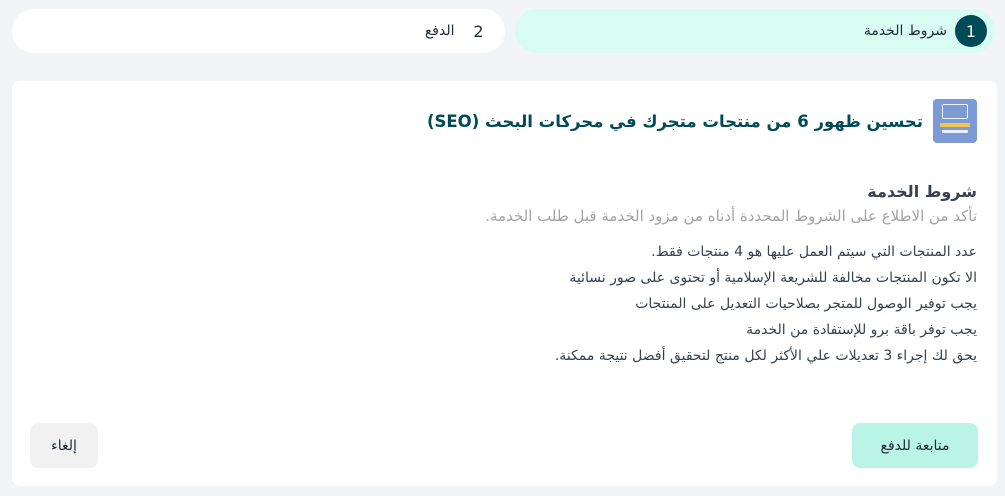  I want to click on cancel-button: إلغاء, so click(64, 445).